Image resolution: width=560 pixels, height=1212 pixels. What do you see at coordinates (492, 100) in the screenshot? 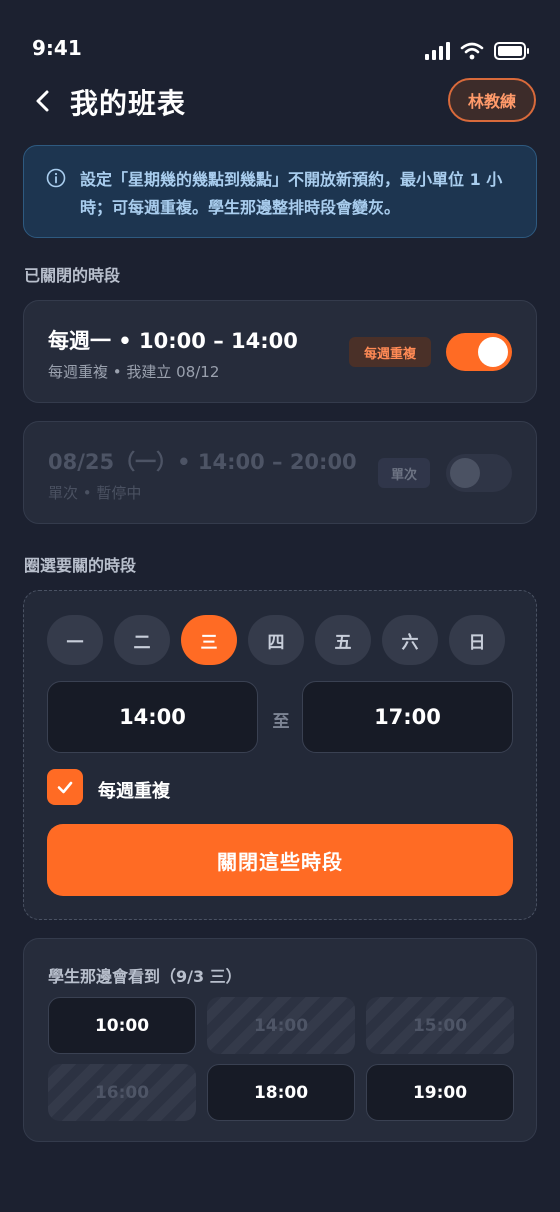
I see `coach-badge: 林教練` at bounding box center [492, 100].